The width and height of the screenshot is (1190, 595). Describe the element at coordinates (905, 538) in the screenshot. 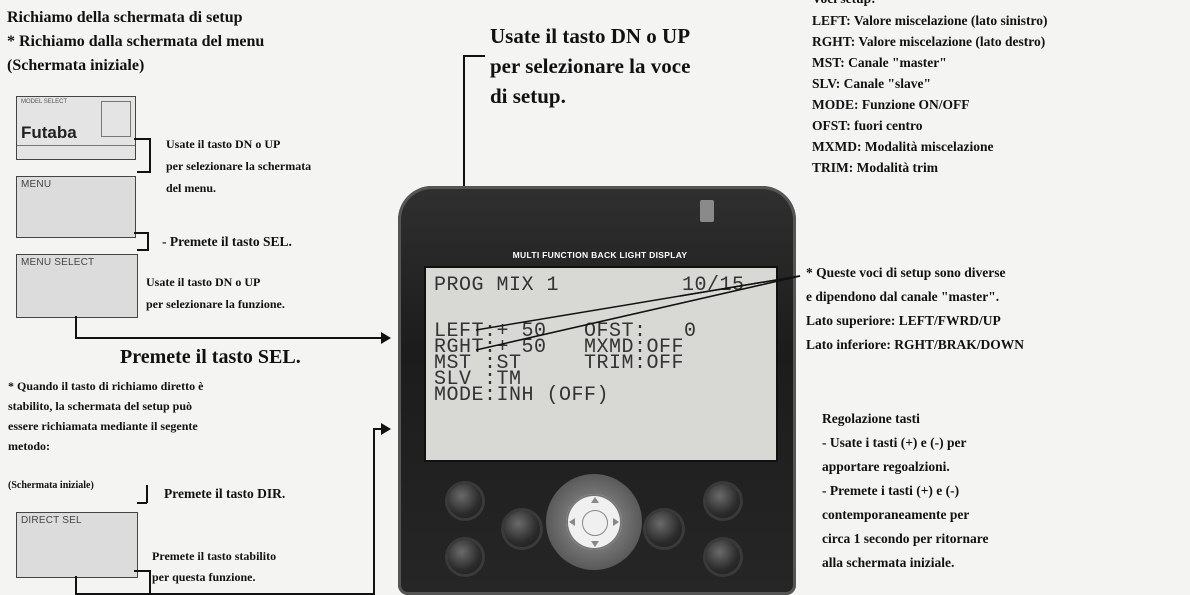

I see `adjust-line5: circa 1 secondo per ritornare` at that location.